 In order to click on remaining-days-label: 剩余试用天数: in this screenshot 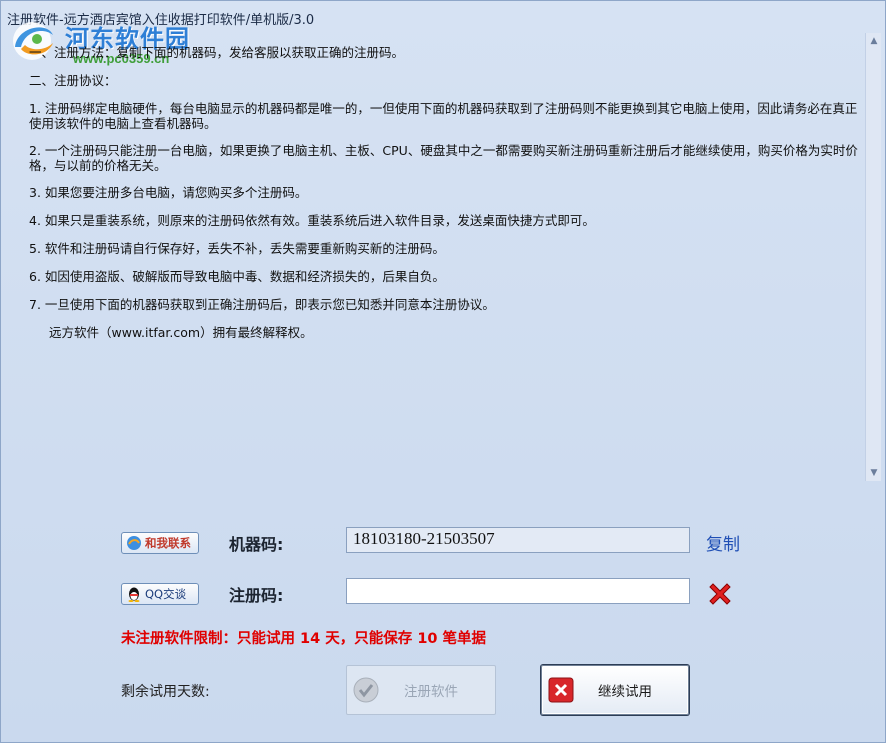, I will do `click(165, 692)`.